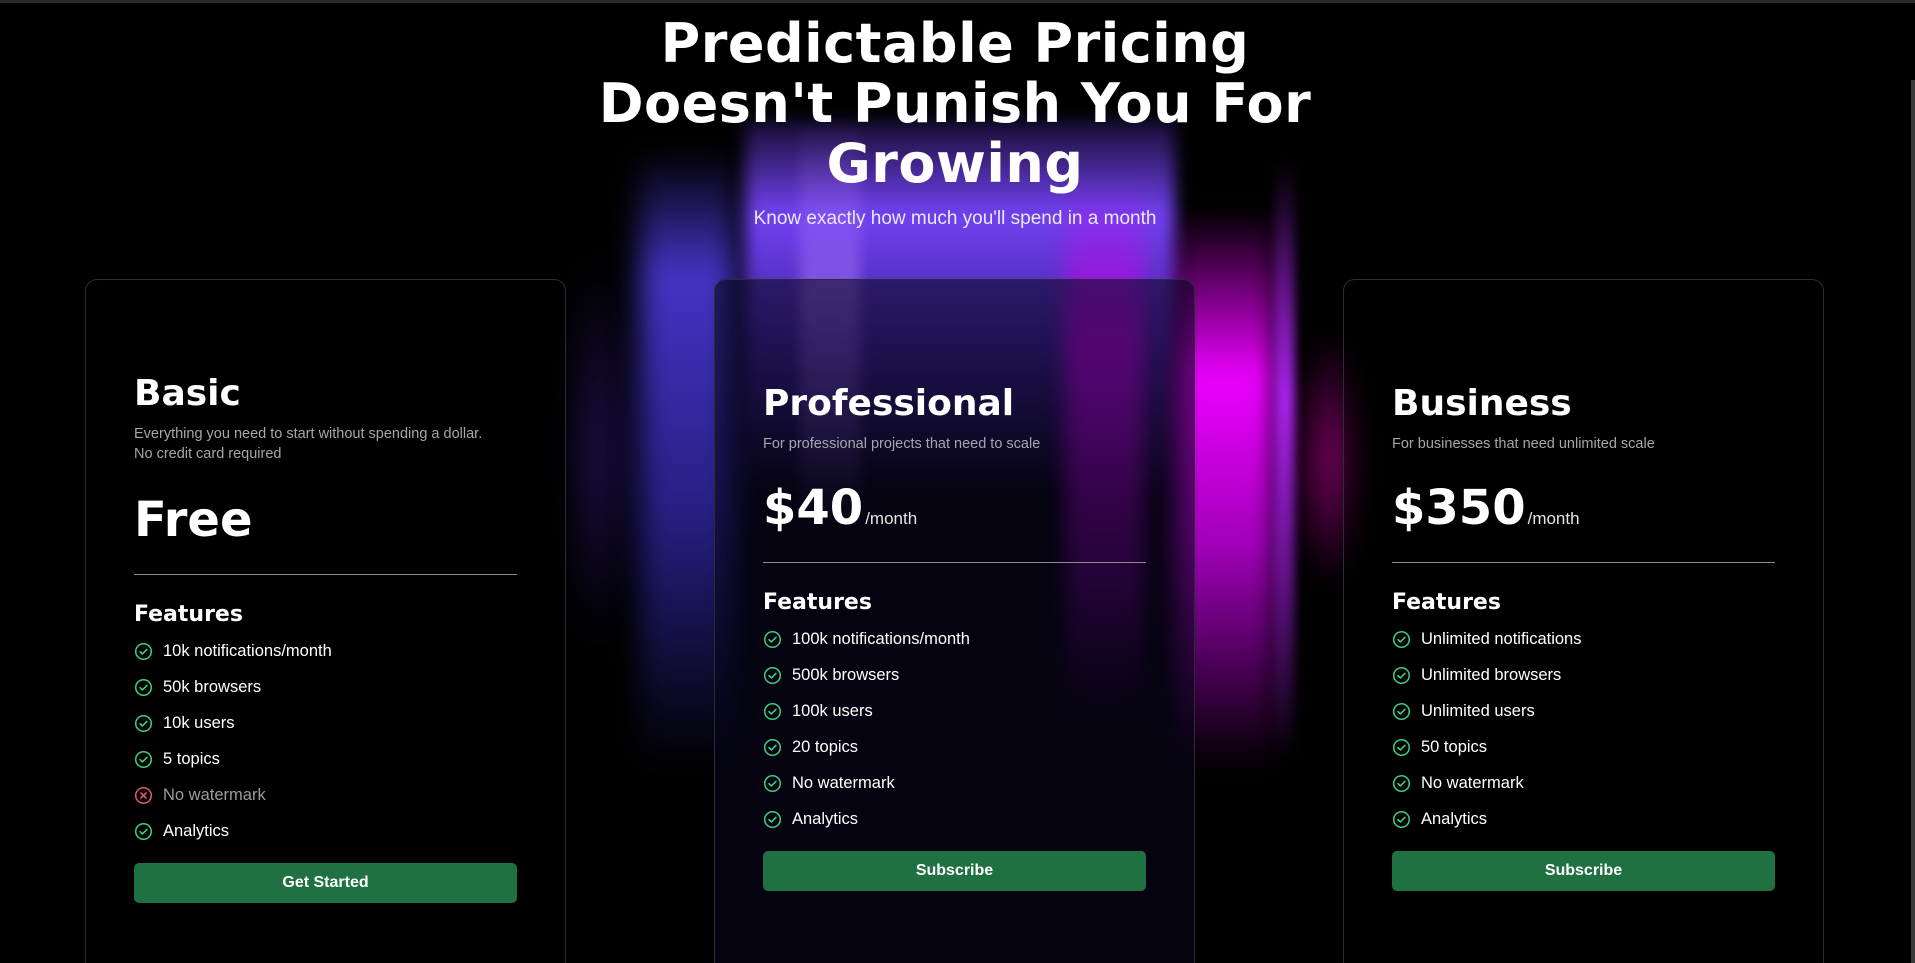  Describe the element at coordinates (955, 163) in the screenshot. I see `title-line: Growing` at that location.